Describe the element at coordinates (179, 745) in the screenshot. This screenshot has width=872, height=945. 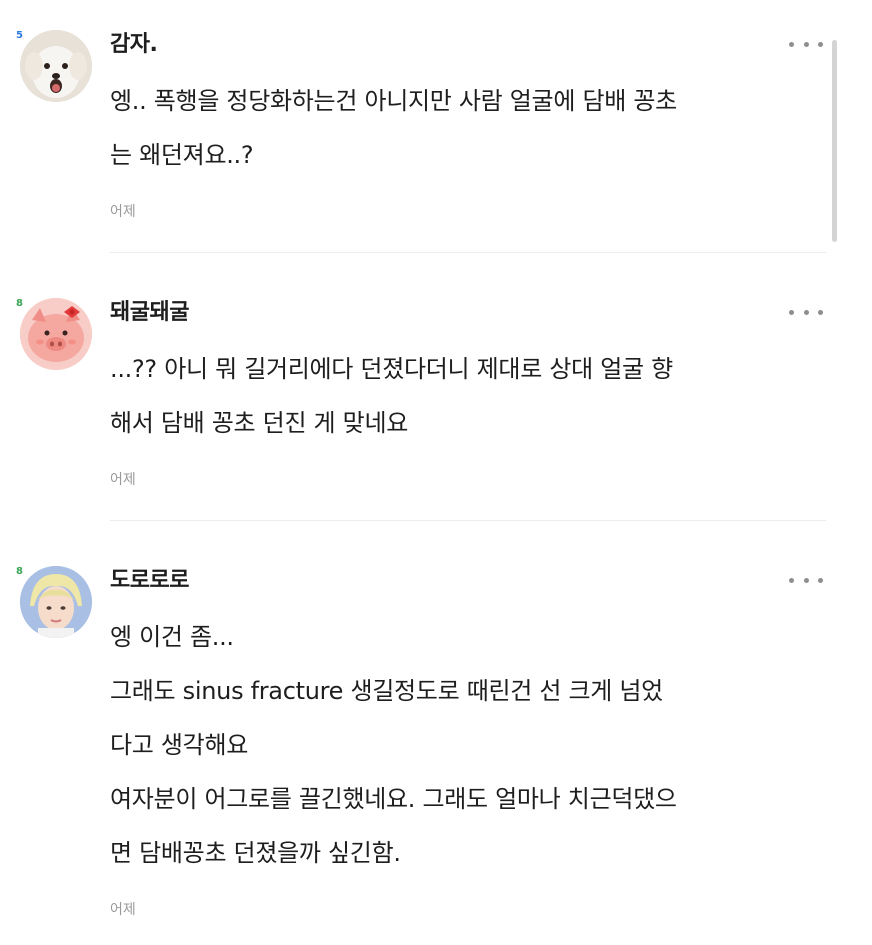
I see `comment-text-line: 다고 생각해요` at that location.